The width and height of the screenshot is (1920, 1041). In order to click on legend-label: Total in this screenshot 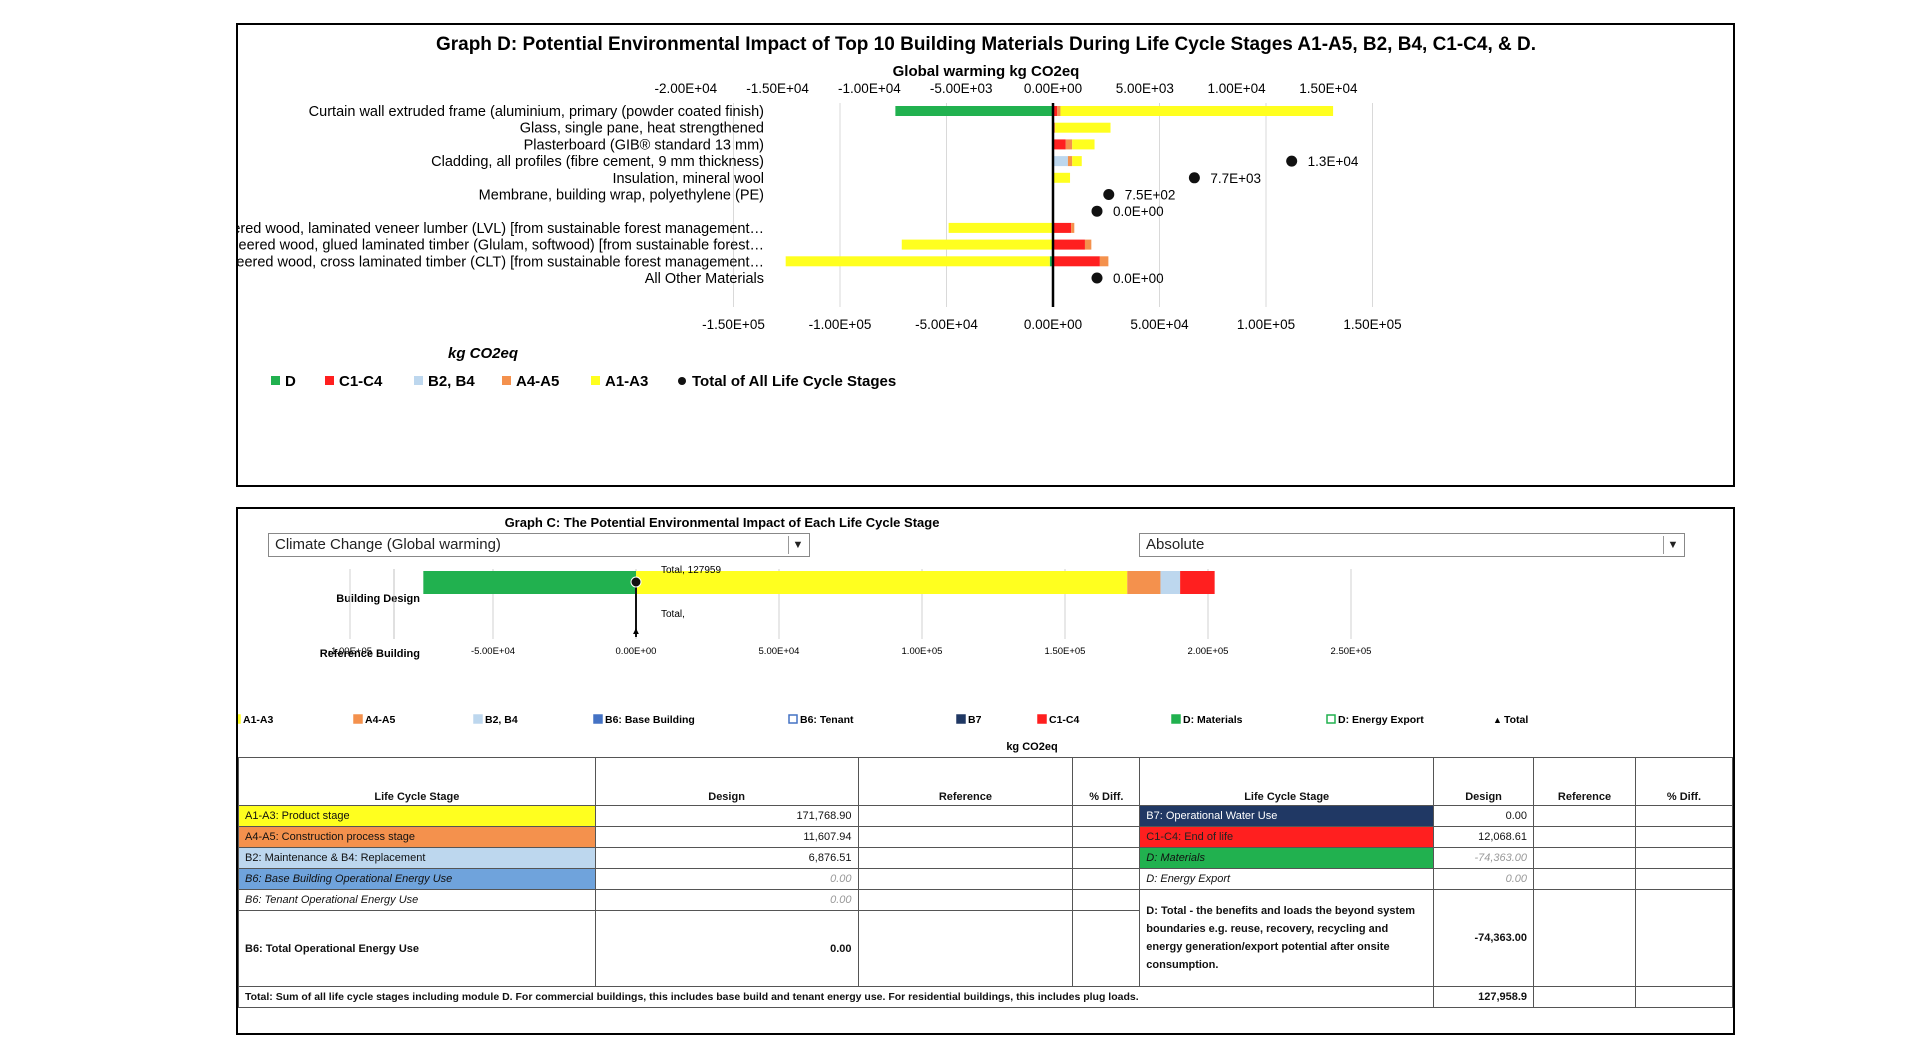, I will do `click(1516, 720)`.